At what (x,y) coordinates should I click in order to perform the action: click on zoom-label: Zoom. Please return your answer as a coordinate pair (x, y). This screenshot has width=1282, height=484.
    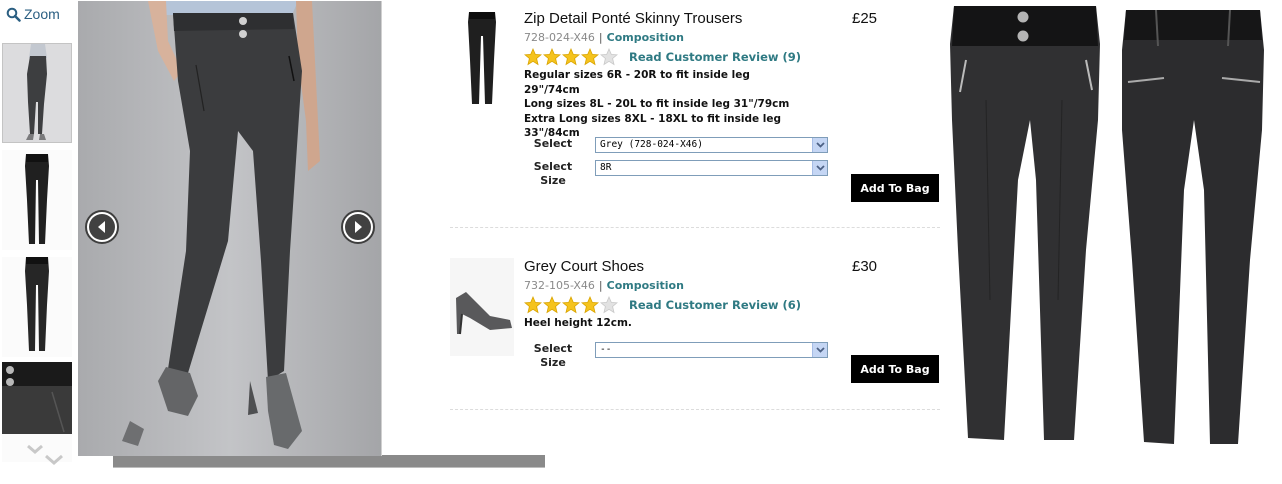
    Looking at the image, I should click on (42, 14).